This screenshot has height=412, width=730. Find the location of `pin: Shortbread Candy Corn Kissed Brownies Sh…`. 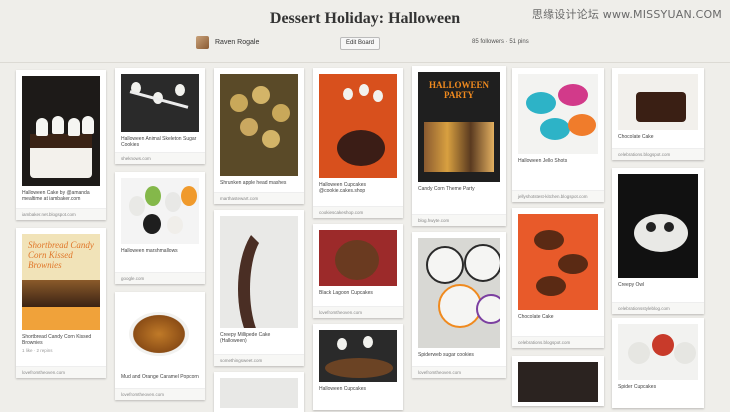

pin: Shortbread Candy Corn Kissed Brownies Sh… is located at coordinates (61, 303).